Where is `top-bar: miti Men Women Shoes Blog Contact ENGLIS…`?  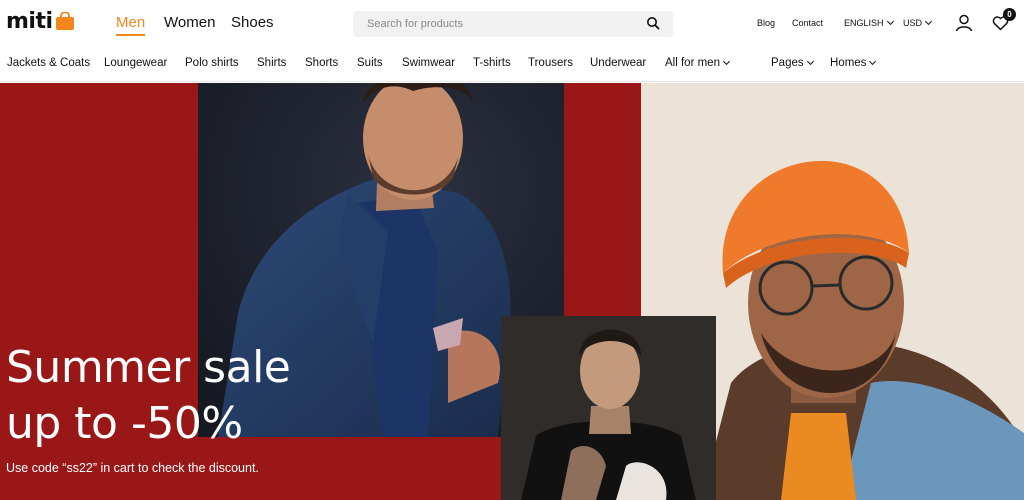 top-bar: miti Men Women Shoes Blog Contact ENGLIS… is located at coordinates (512, 23).